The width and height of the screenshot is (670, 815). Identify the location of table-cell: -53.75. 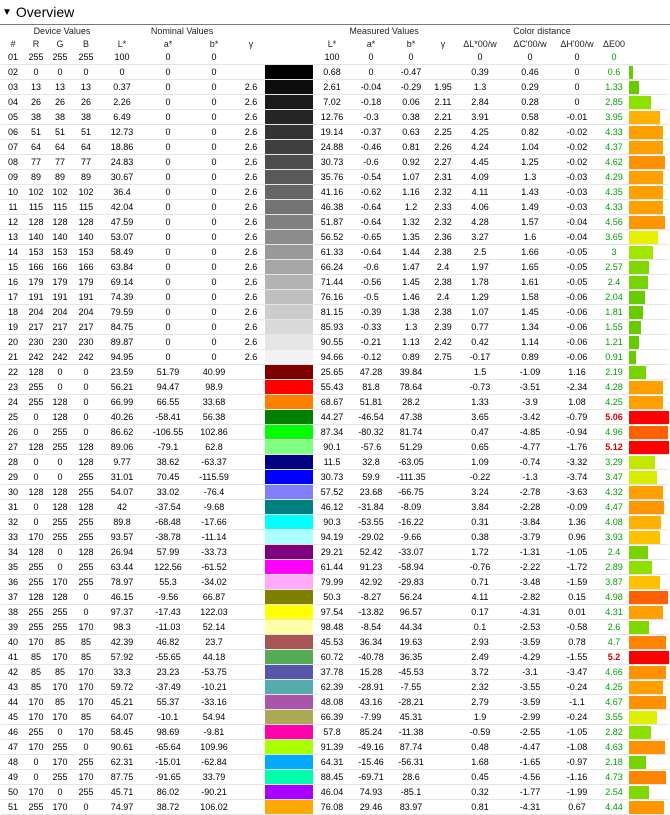
(214, 672).